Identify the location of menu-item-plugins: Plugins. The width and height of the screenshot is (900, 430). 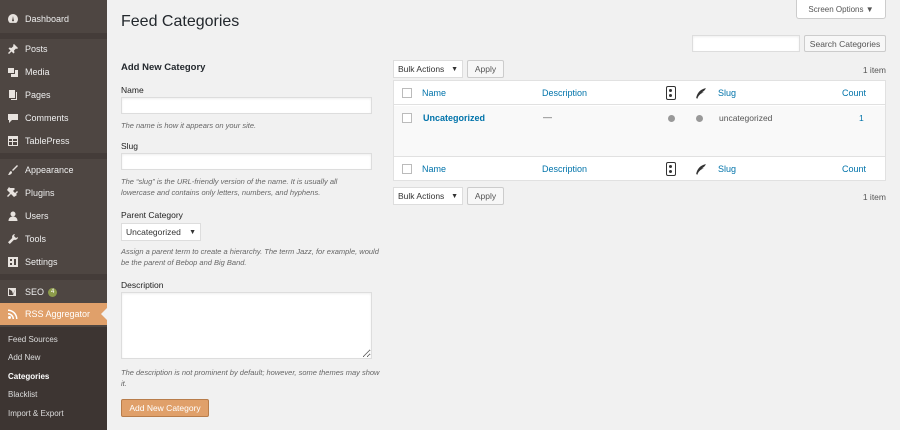
(53, 193).